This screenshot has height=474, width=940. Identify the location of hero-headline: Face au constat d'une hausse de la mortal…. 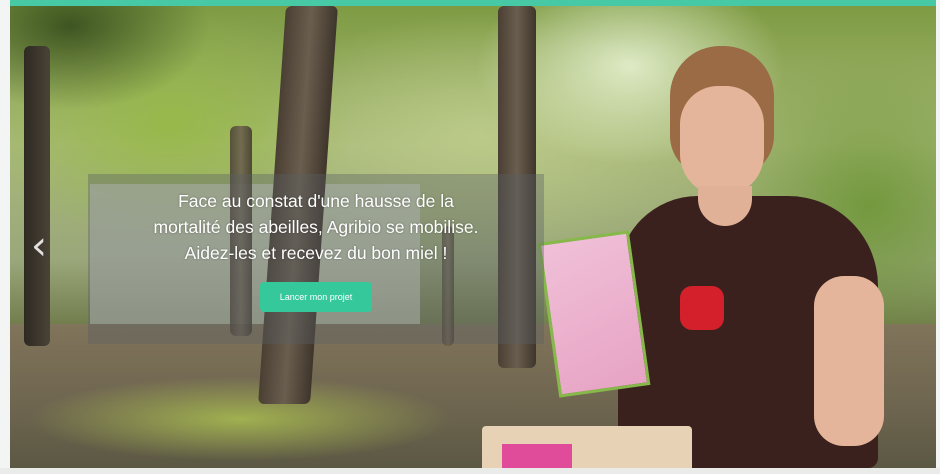
(316, 227).